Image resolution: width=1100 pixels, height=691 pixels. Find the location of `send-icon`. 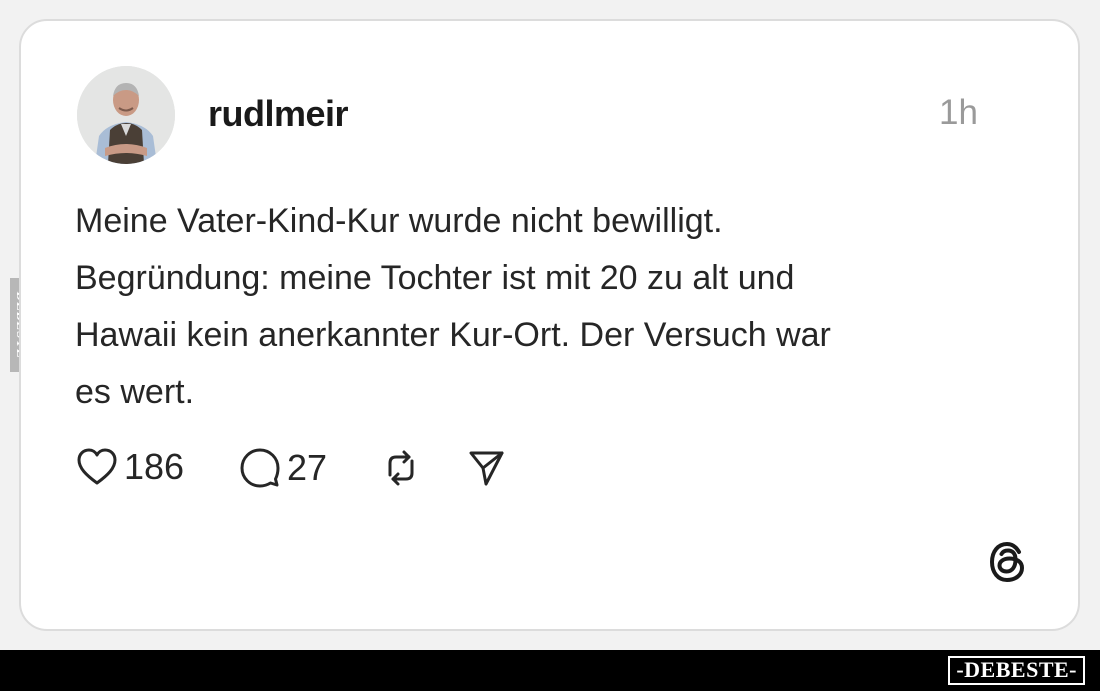

send-icon is located at coordinates (486, 468).